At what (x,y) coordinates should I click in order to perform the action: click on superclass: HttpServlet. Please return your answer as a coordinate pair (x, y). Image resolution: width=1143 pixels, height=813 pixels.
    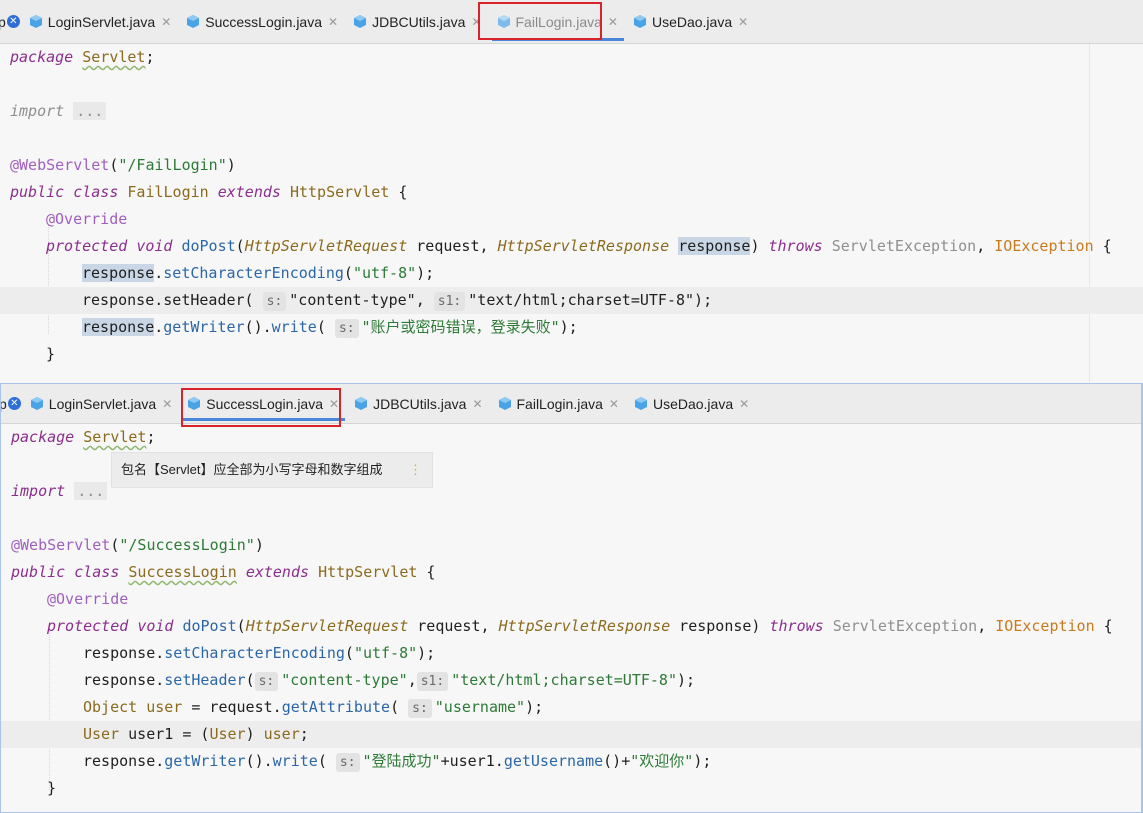
    Looking at the image, I should click on (368, 572).